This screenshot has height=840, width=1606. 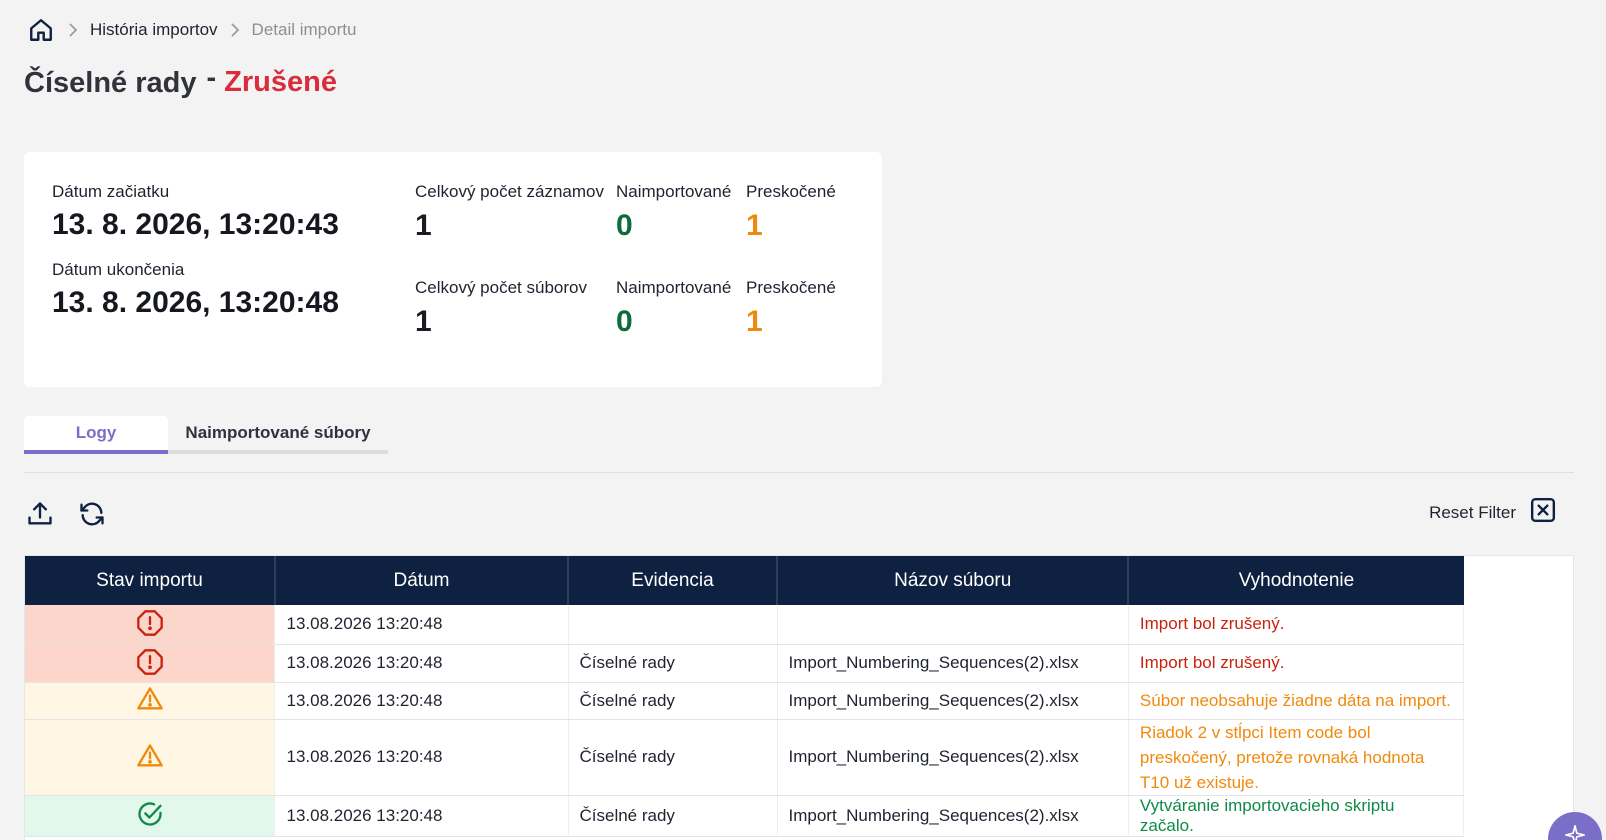 I want to click on reset-filter-label: Reset Filter, so click(x=1472, y=512).